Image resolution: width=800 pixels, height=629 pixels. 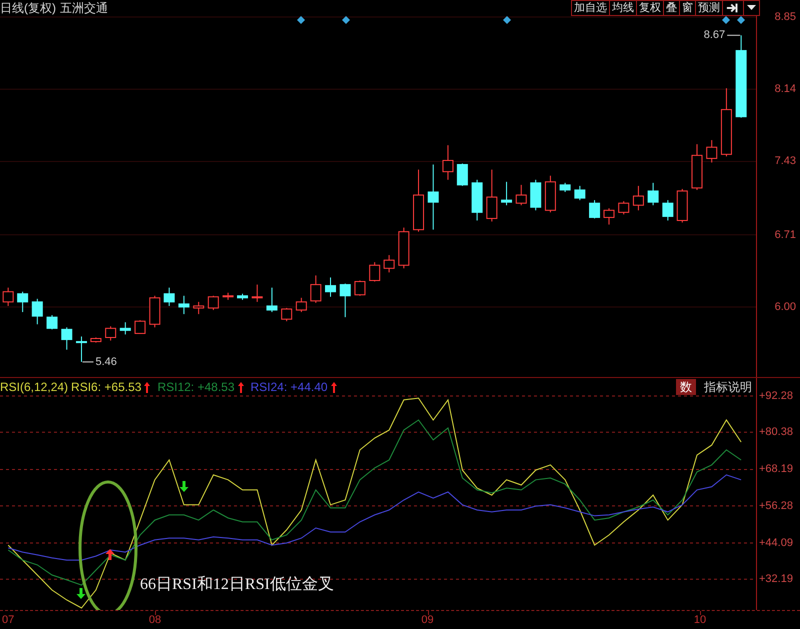 I want to click on price-label: 8.67, so click(x=715, y=36).